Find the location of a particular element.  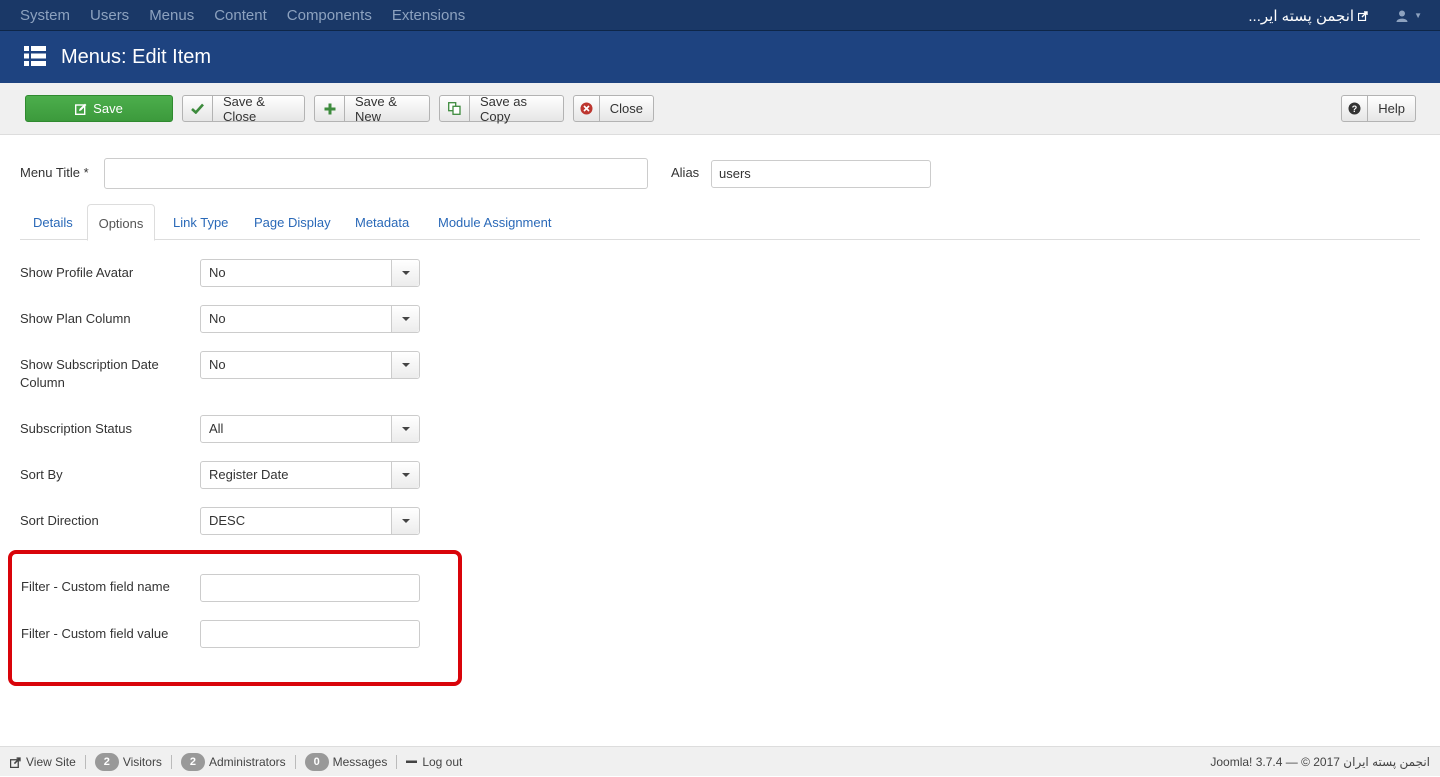

messages-badge: 0 is located at coordinates (316, 762).